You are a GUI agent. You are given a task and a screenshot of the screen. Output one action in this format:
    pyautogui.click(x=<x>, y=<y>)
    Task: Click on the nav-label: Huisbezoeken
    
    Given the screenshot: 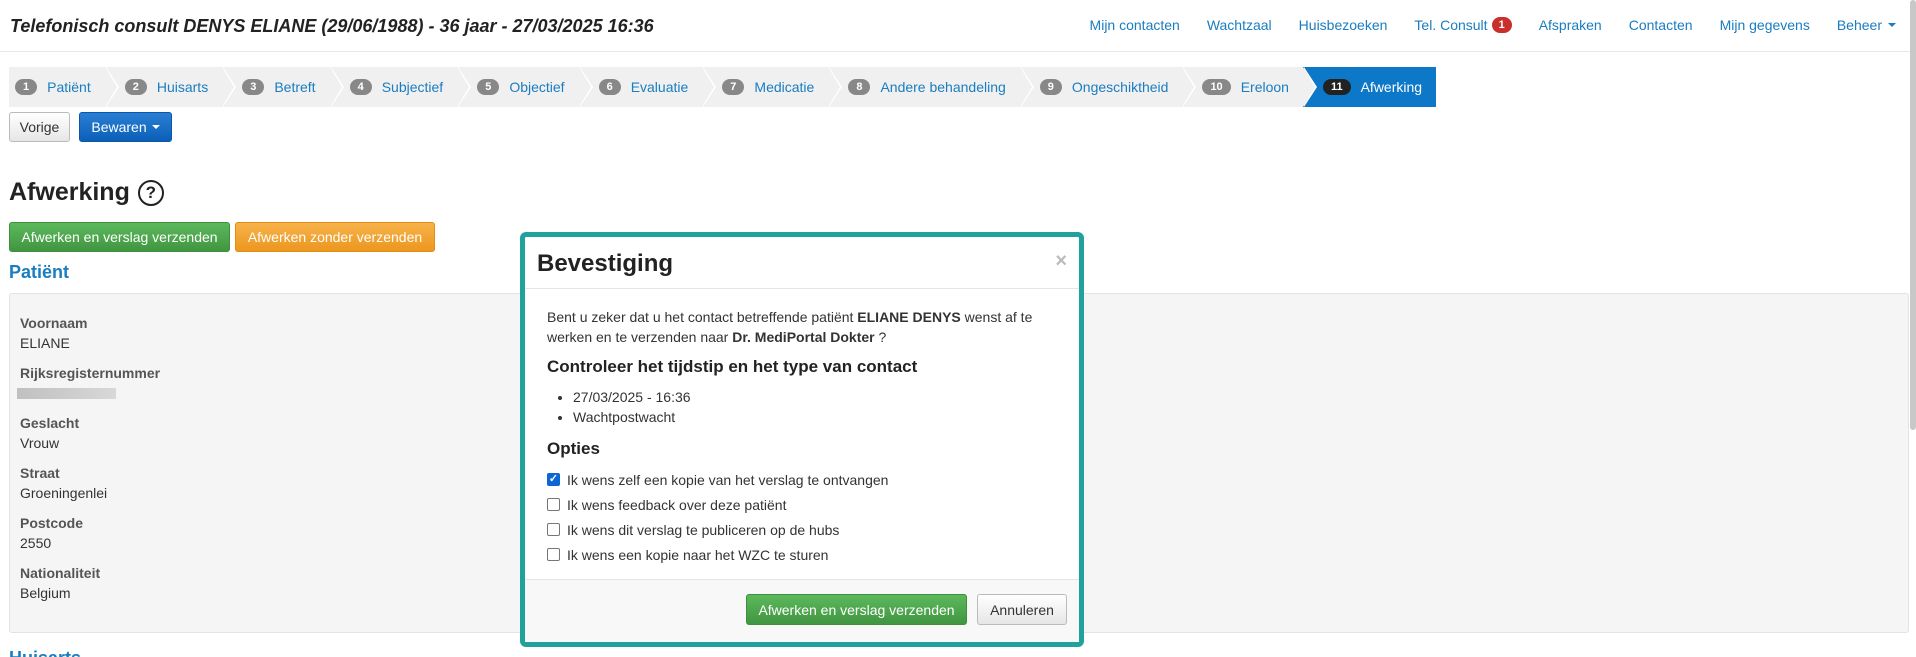 What is the action you would take?
    pyautogui.click(x=1343, y=25)
    